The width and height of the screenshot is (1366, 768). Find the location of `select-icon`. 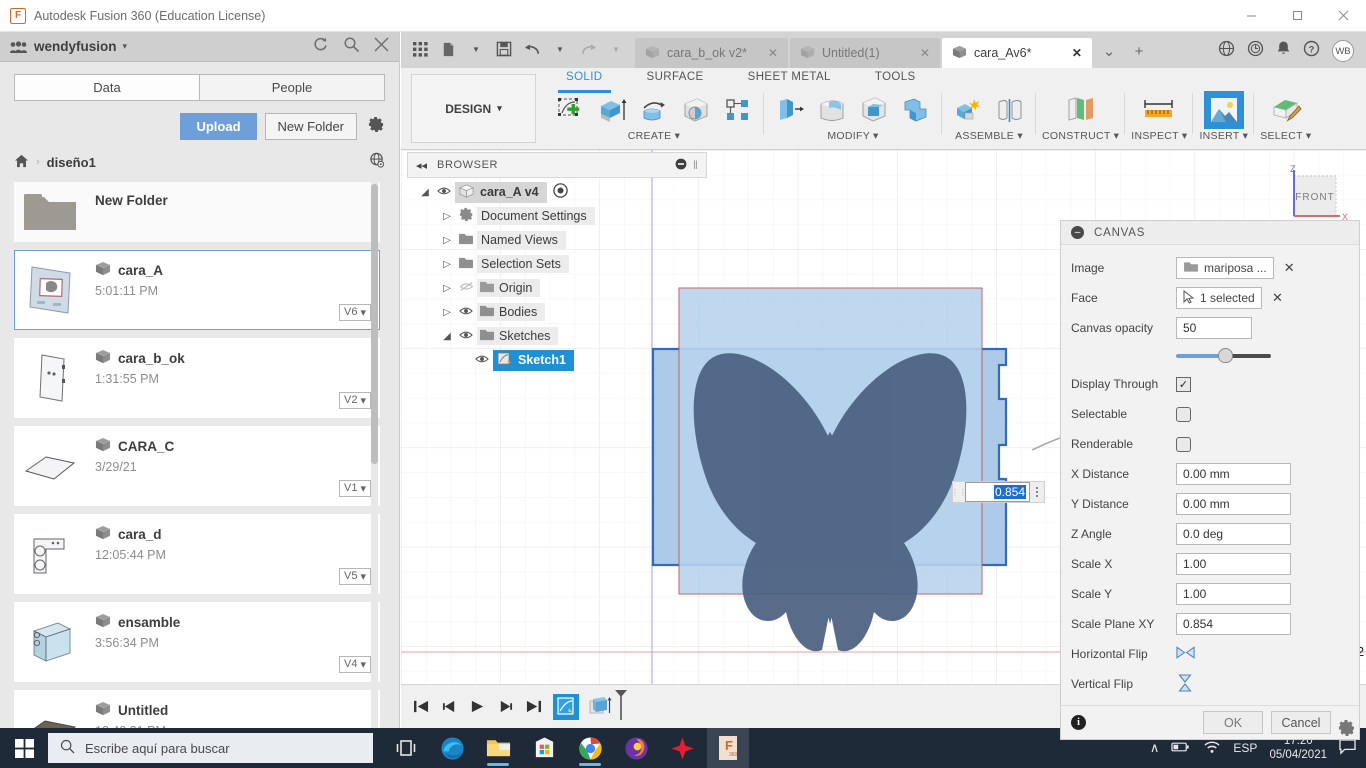

select-icon is located at coordinates (1286, 110).